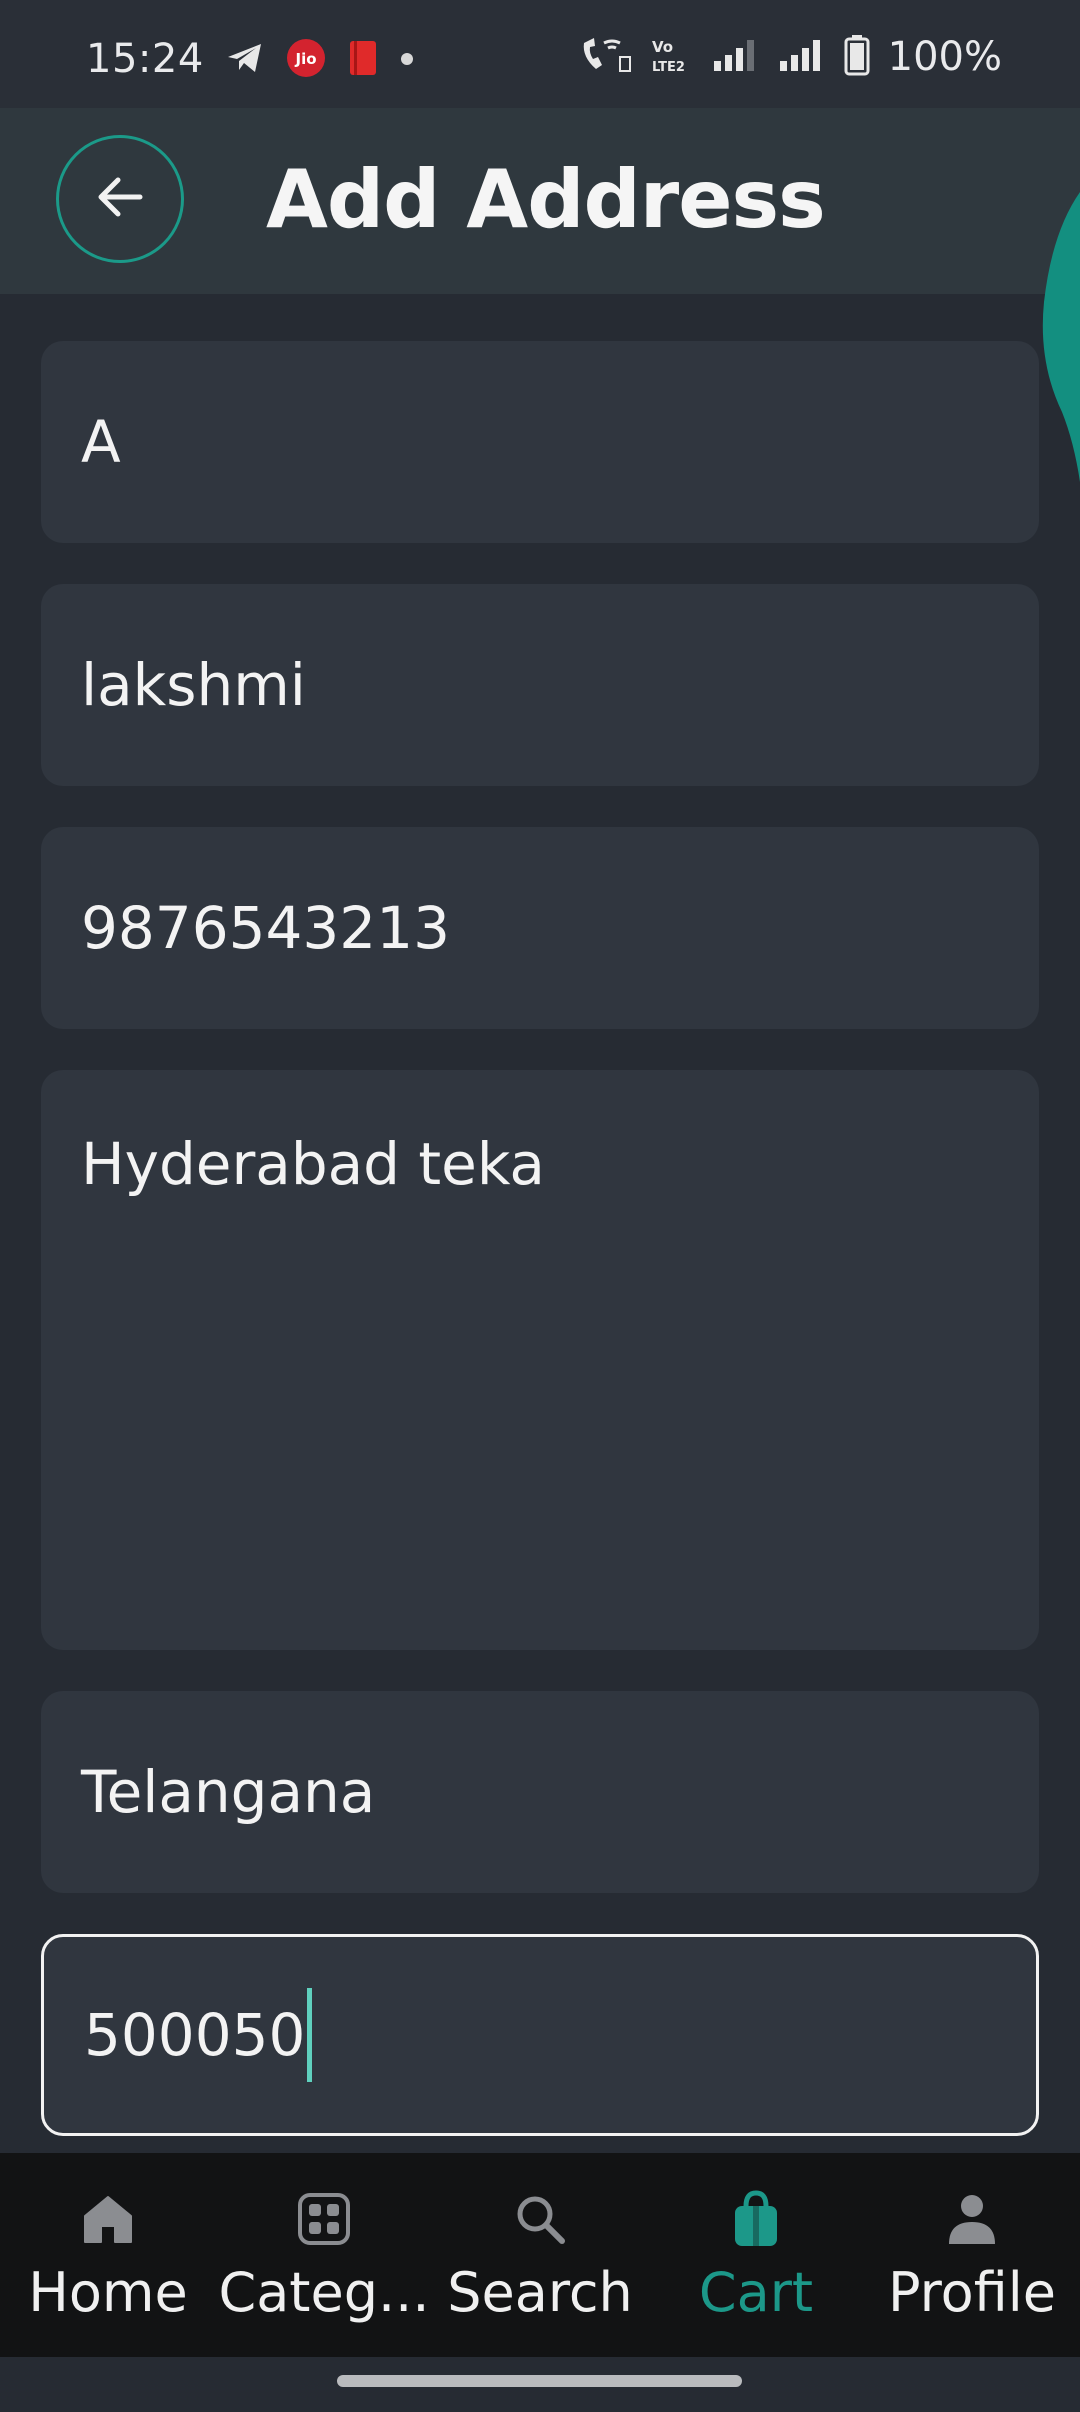  I want to click on pincode-field: 500050, so click(540, 2035).